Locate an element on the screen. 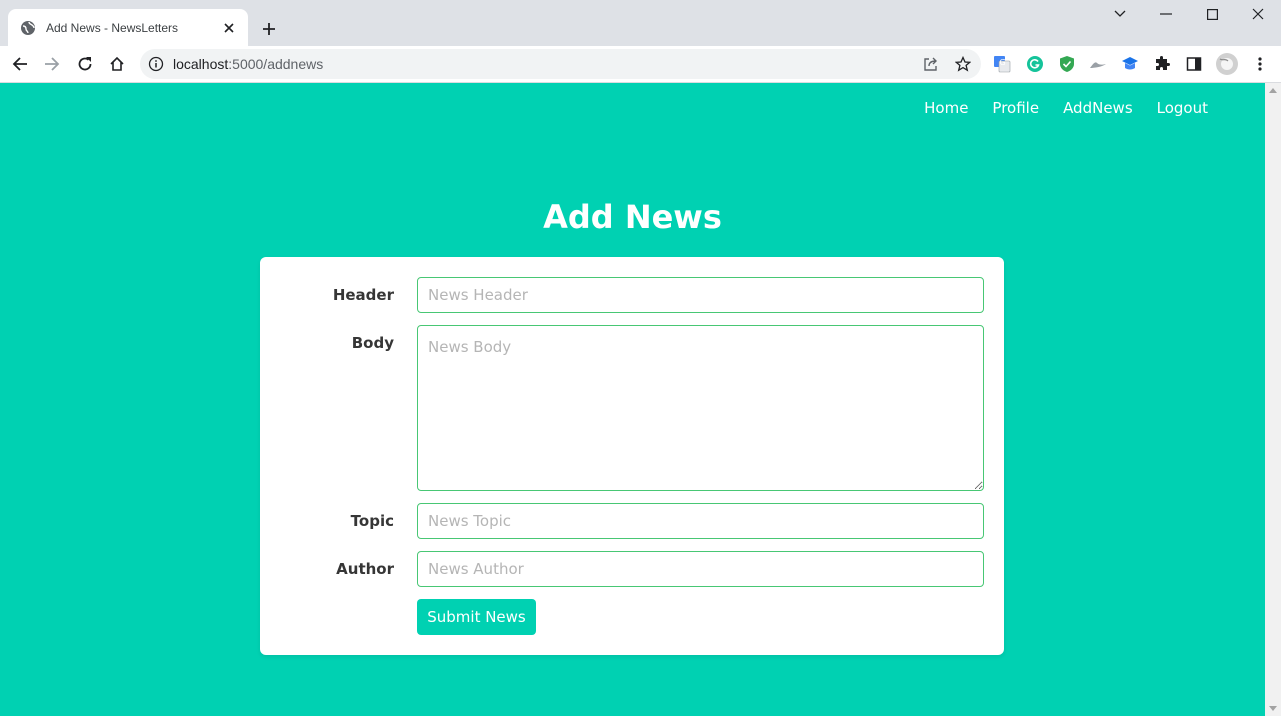  url-text: localhost:5000/addnews is located at coordinates (248, 64).